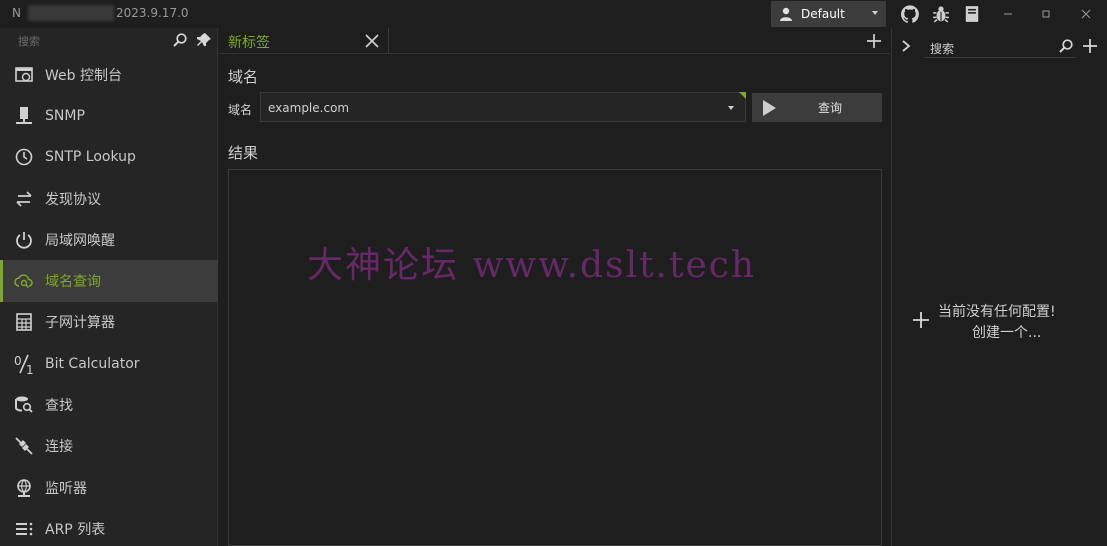 This screenshot has width=1107, height=546. I want to click on sidebar-item-label: 局域网唤醒, so click(80, 240).